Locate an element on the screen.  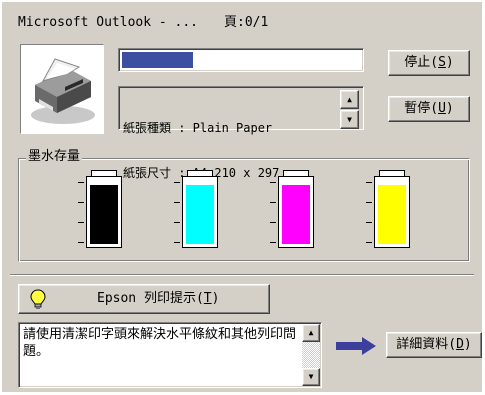
tips-button-hotkey: T is located at coordinates (207, 298).